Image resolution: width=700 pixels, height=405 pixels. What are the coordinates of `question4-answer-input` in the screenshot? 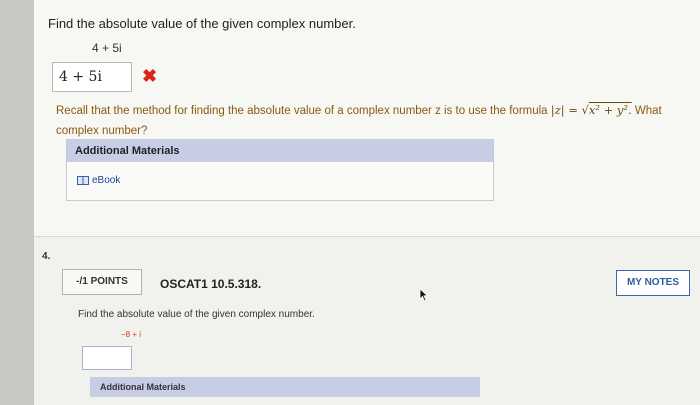 It's located at (107, 358).